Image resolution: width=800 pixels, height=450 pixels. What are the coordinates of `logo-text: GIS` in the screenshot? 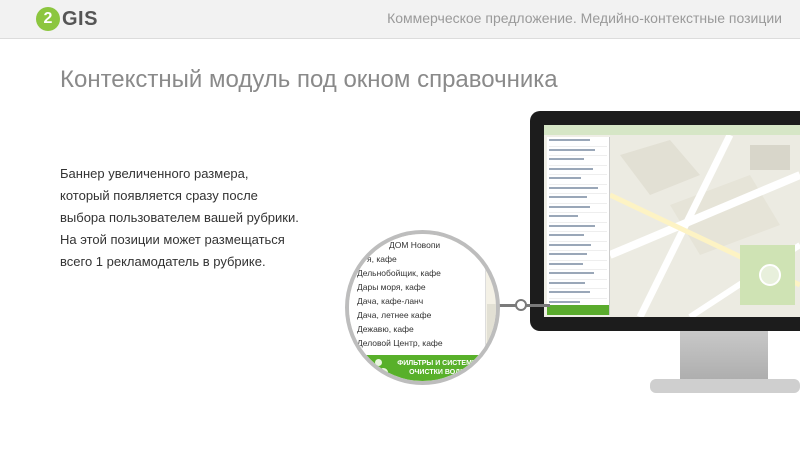 It's located at (80, 18).